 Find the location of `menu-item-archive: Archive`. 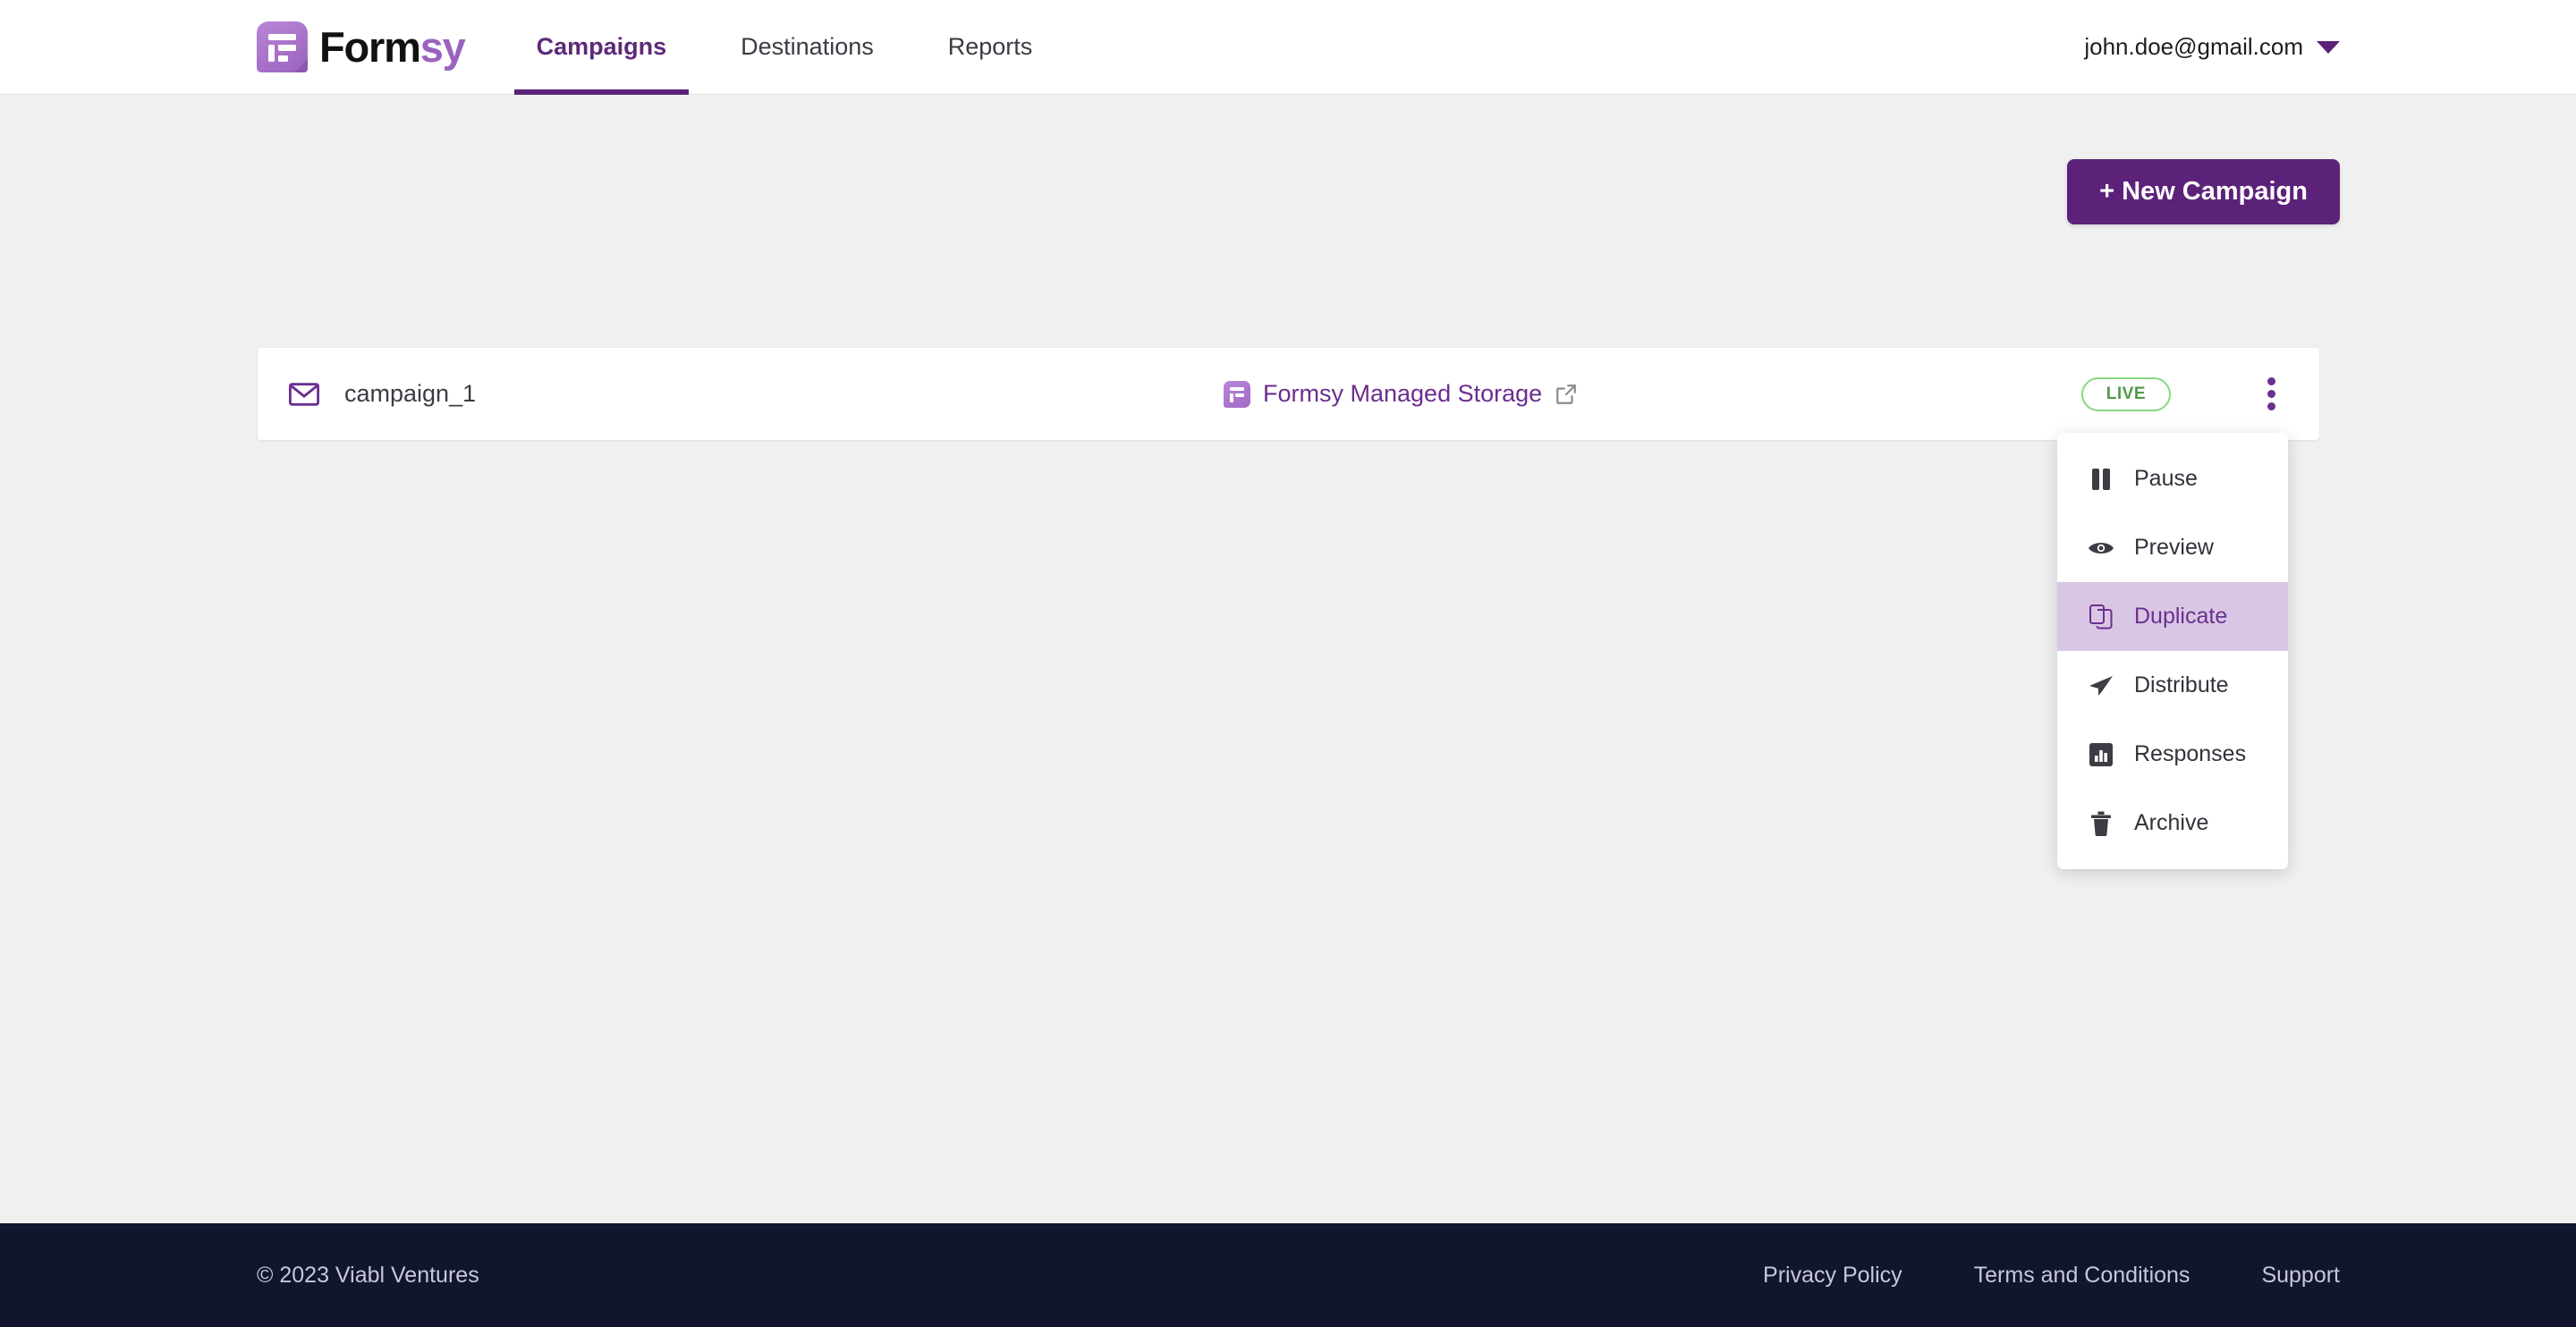

menu-item-archive: Archive is located at coordinates (2172, 823).